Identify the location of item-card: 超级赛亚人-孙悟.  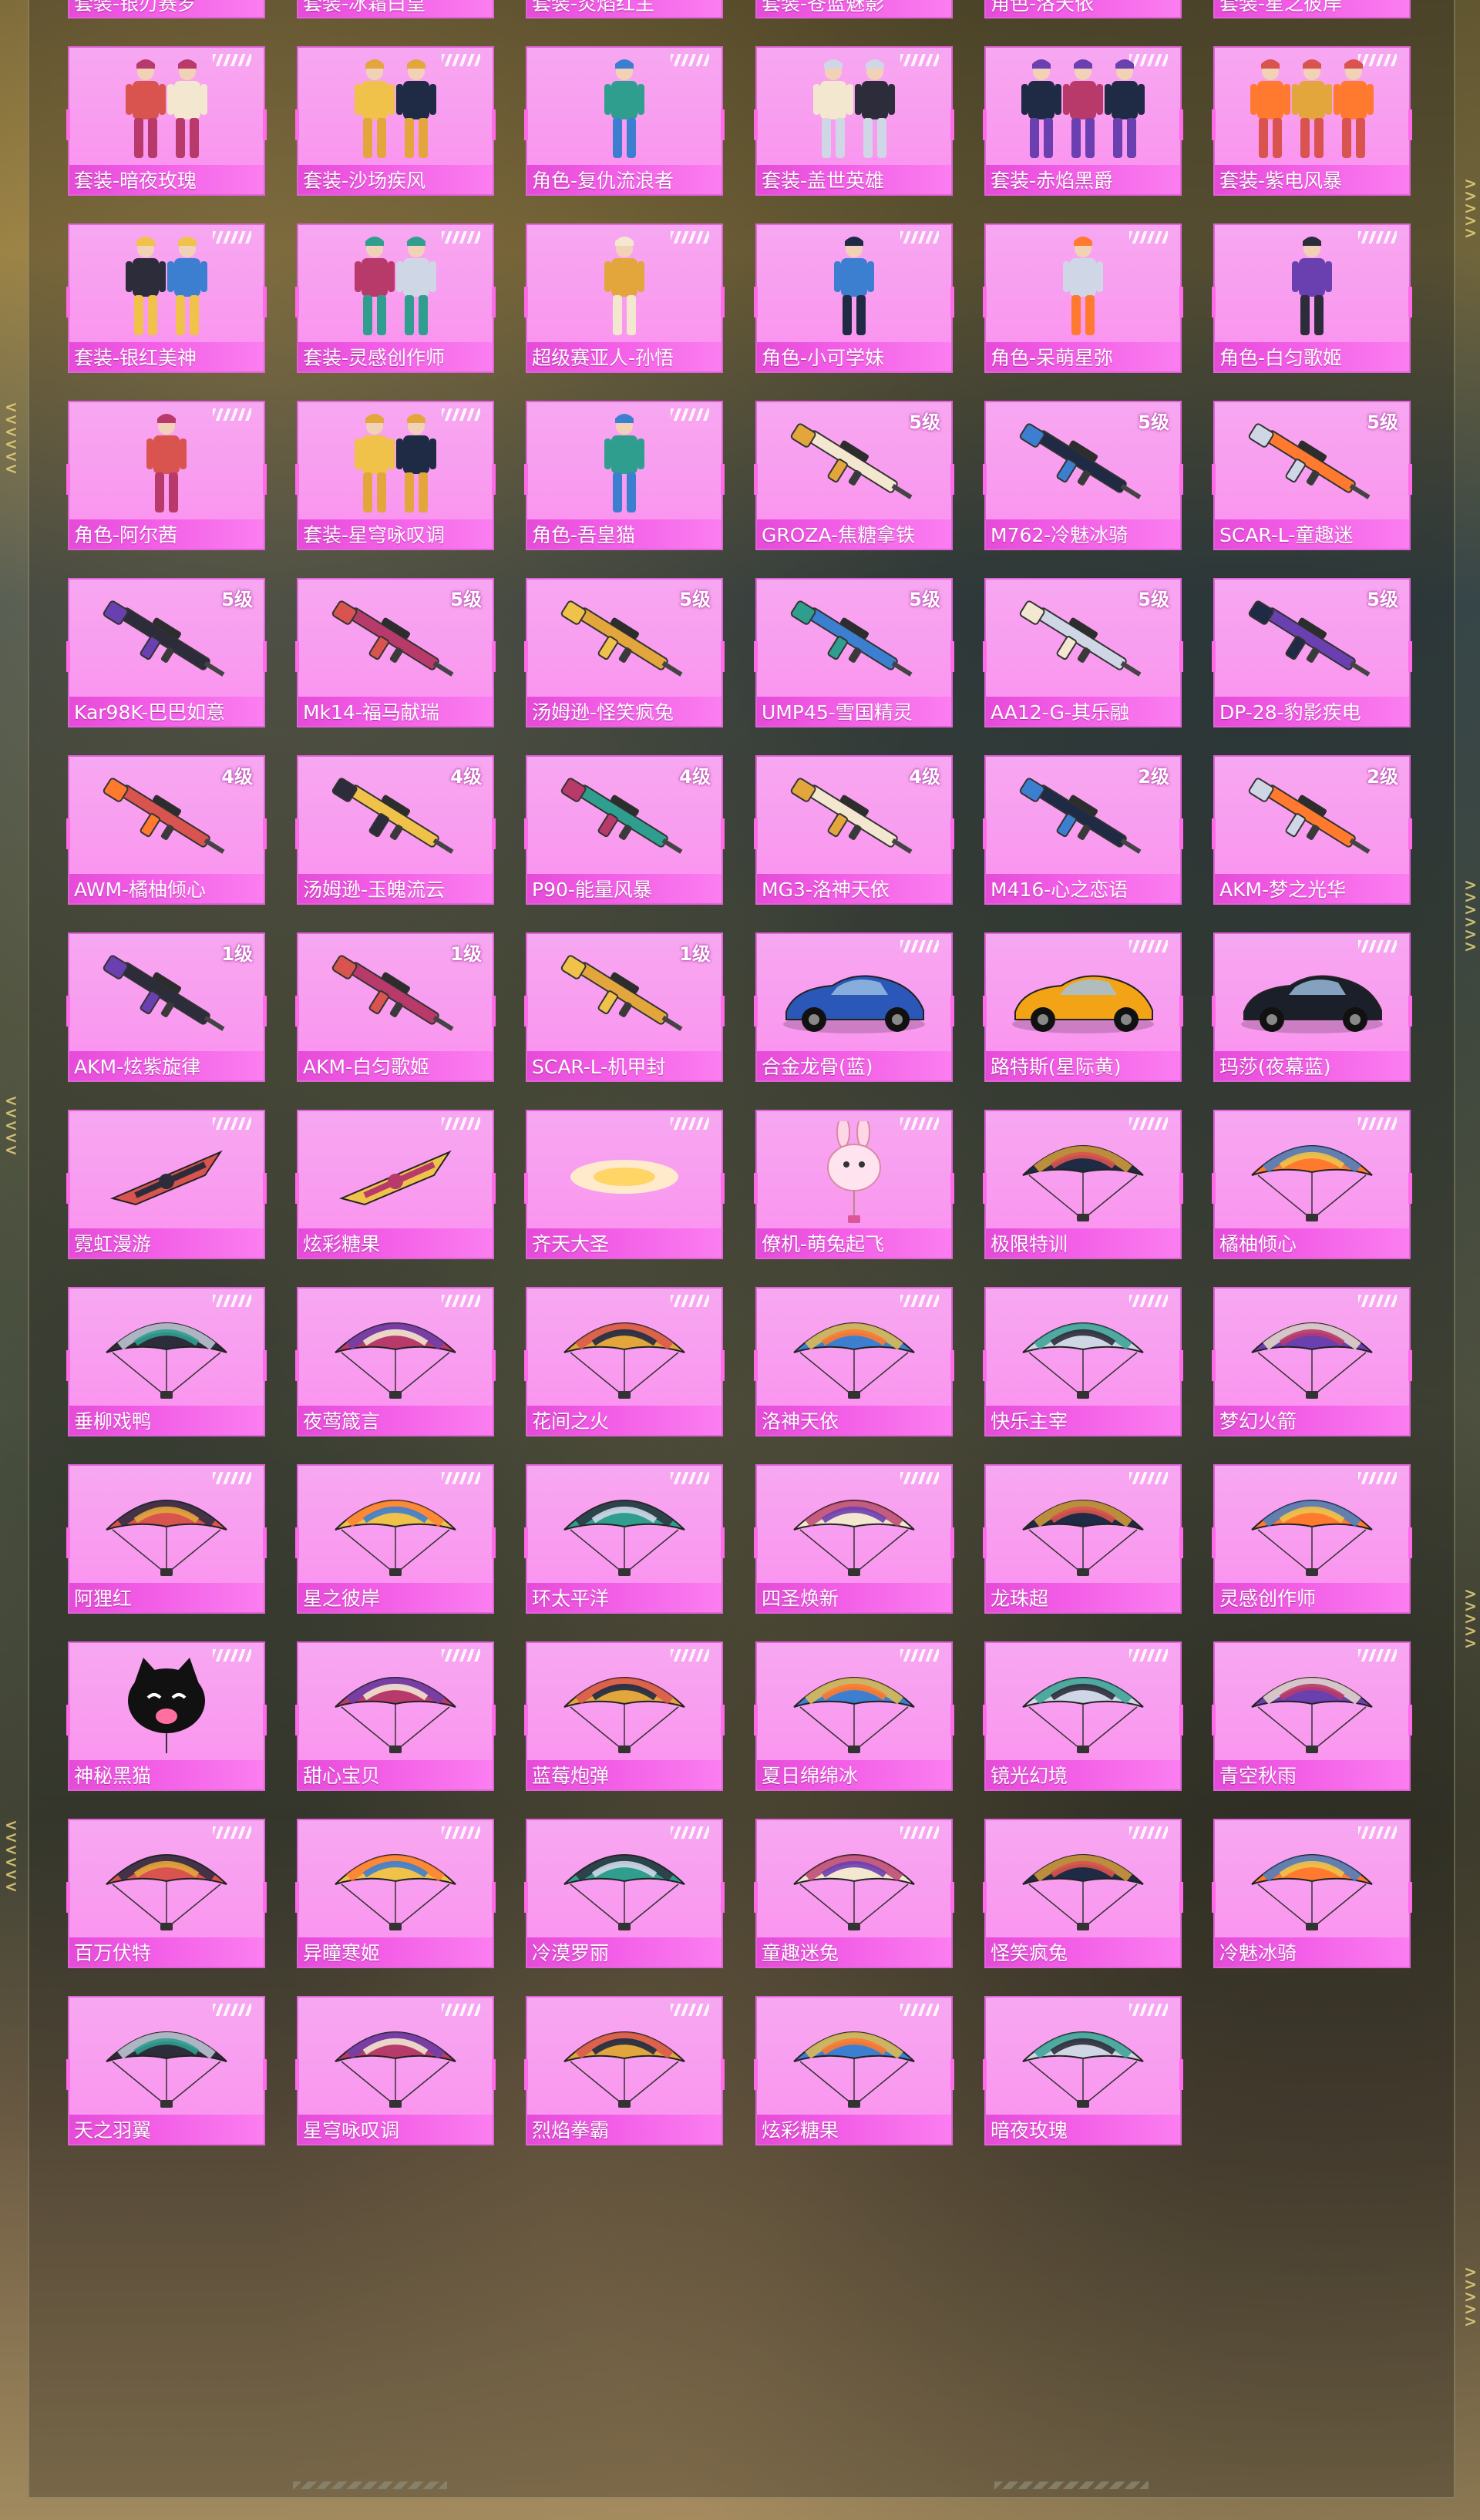
(624, 298).